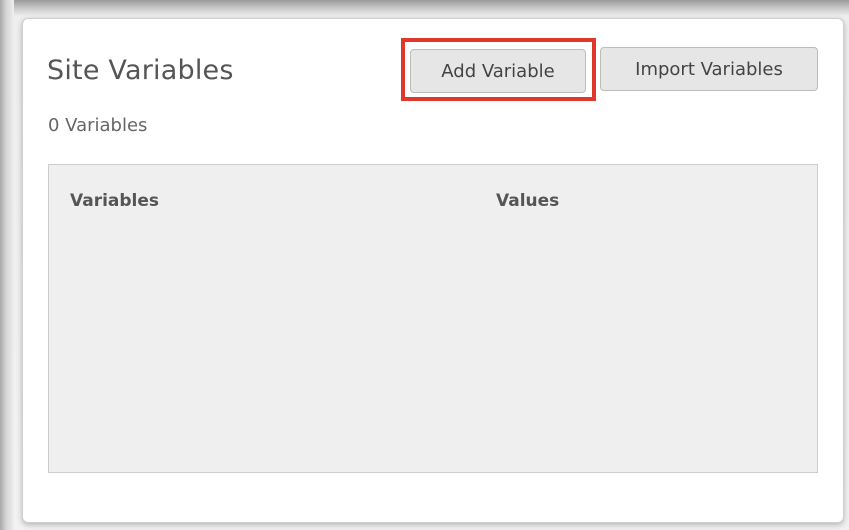 The width and height of the screenshot is (849, 530). I want to click on add-variable-highlight-box, so click(498, 69).